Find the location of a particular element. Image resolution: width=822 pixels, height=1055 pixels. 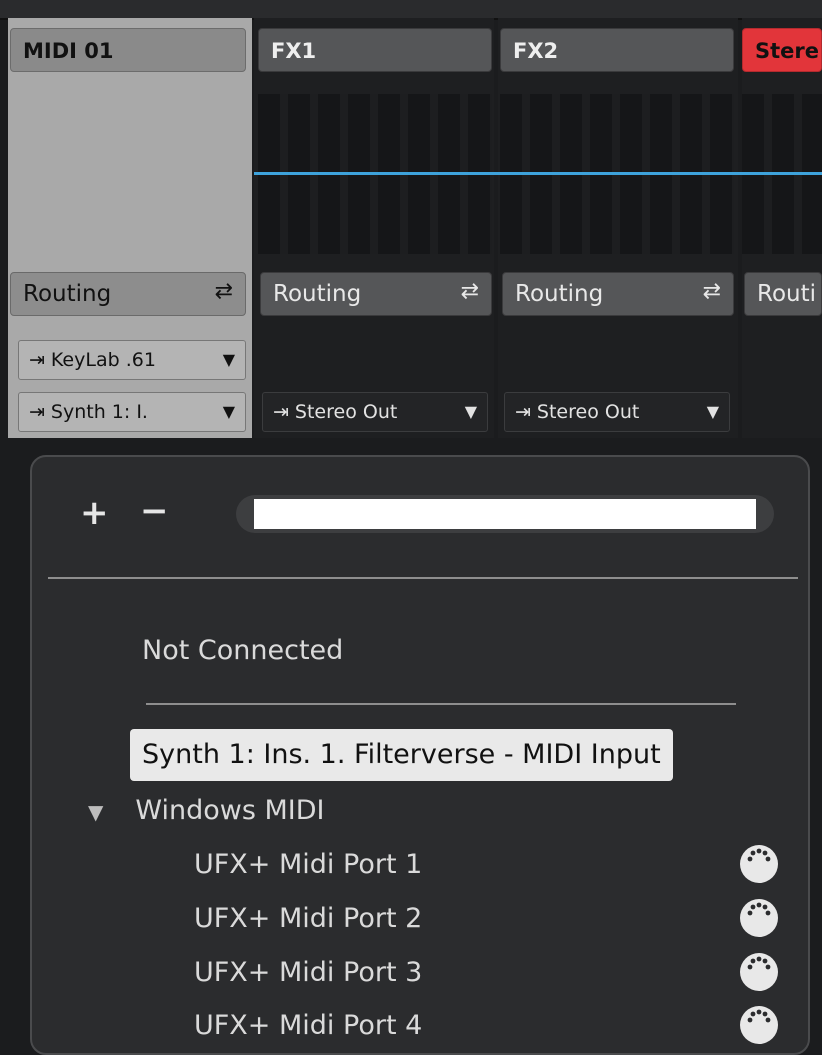

routing-label: Routi is located at coordinates (787, 294).